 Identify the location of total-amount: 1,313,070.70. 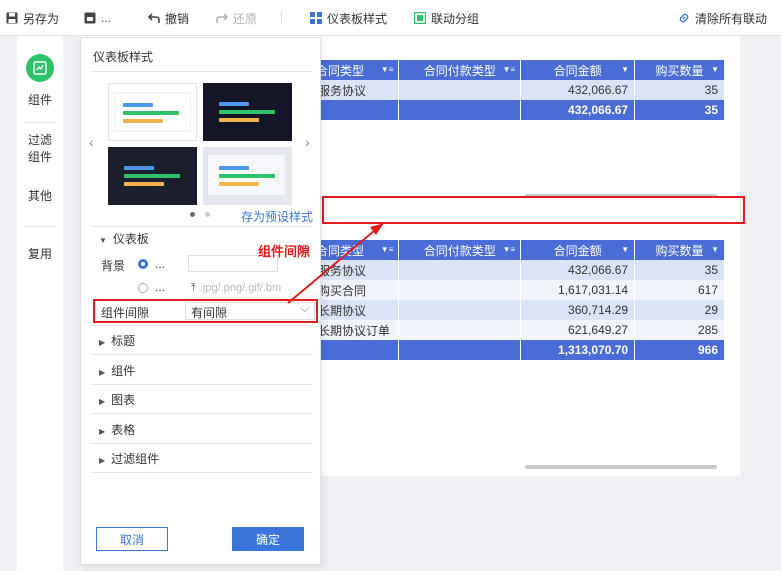
(578, 350).